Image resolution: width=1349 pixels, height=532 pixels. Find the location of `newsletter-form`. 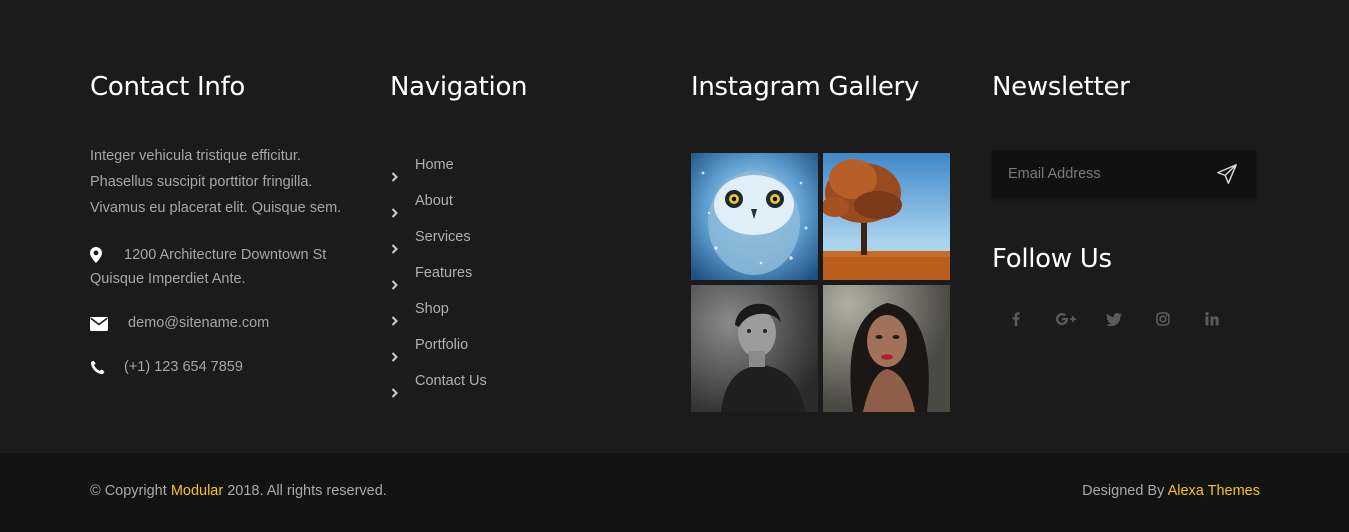

newsletter-form is located at coordinates (1124, 174).